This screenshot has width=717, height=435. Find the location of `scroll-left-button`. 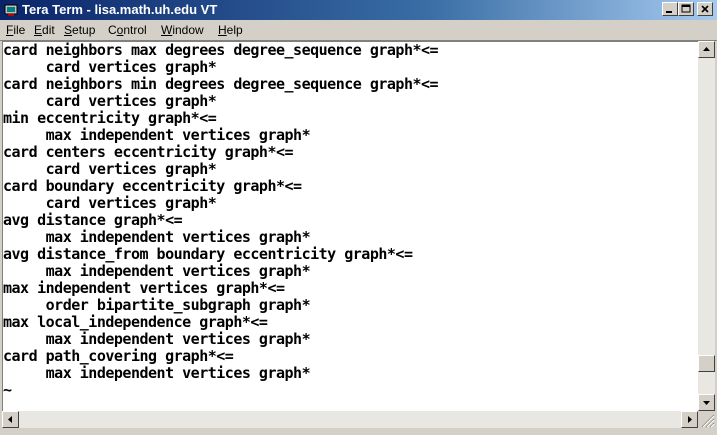

scroll-left-button is located at coordinates (10, 419).